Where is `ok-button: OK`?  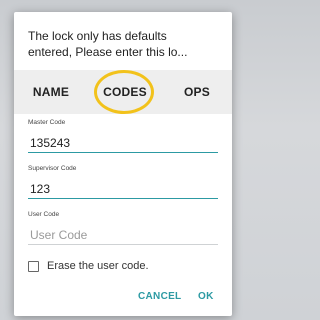
ok-button: OK is located at coordinates (206, 296).